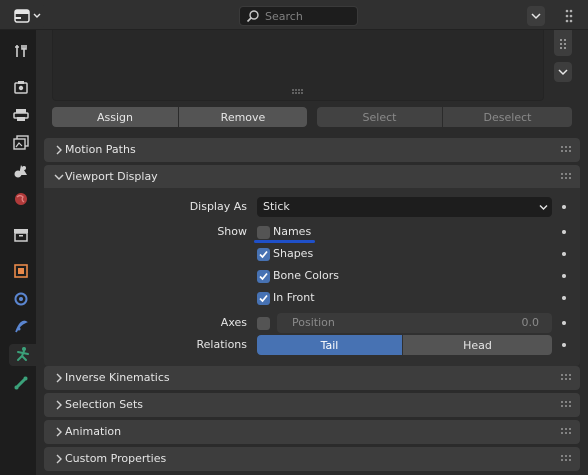 This screenshot has width=588, height=475. What do you see at coordinates (312, 150) in the screenshot?
I see `panel-header-motion-paths: Motion Paths` at bounding box center [312, 150].